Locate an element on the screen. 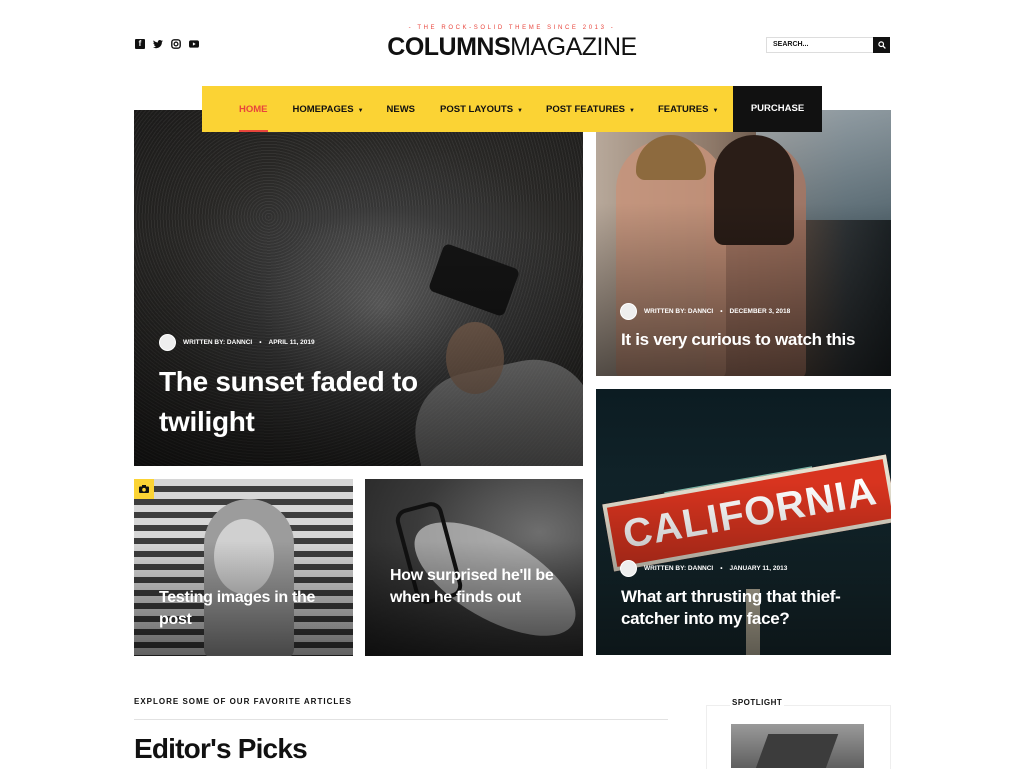  post-date: JANUARY 11, 2013 is located at coordinates (758, 568).